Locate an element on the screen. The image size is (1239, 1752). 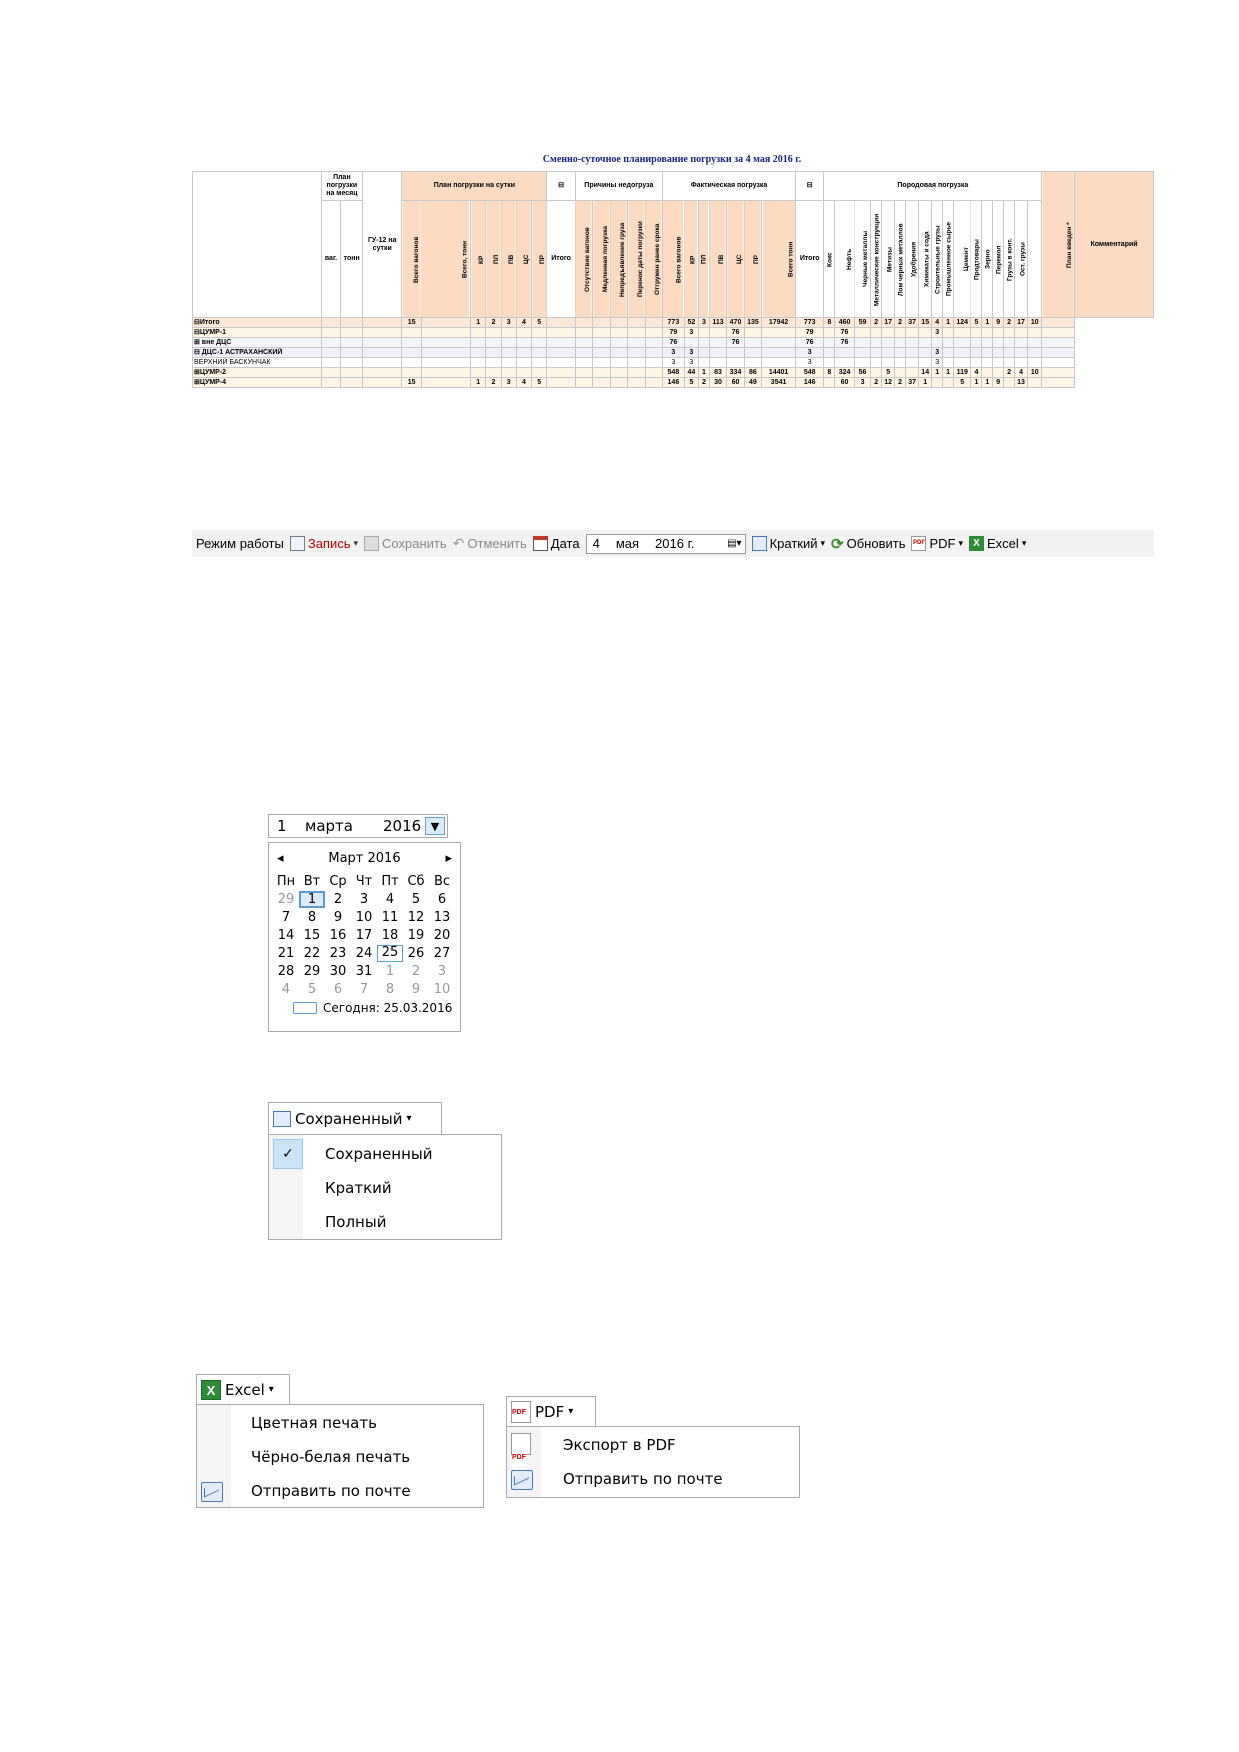
next-month-icon: ▸ is located at coordinates (448, 859).